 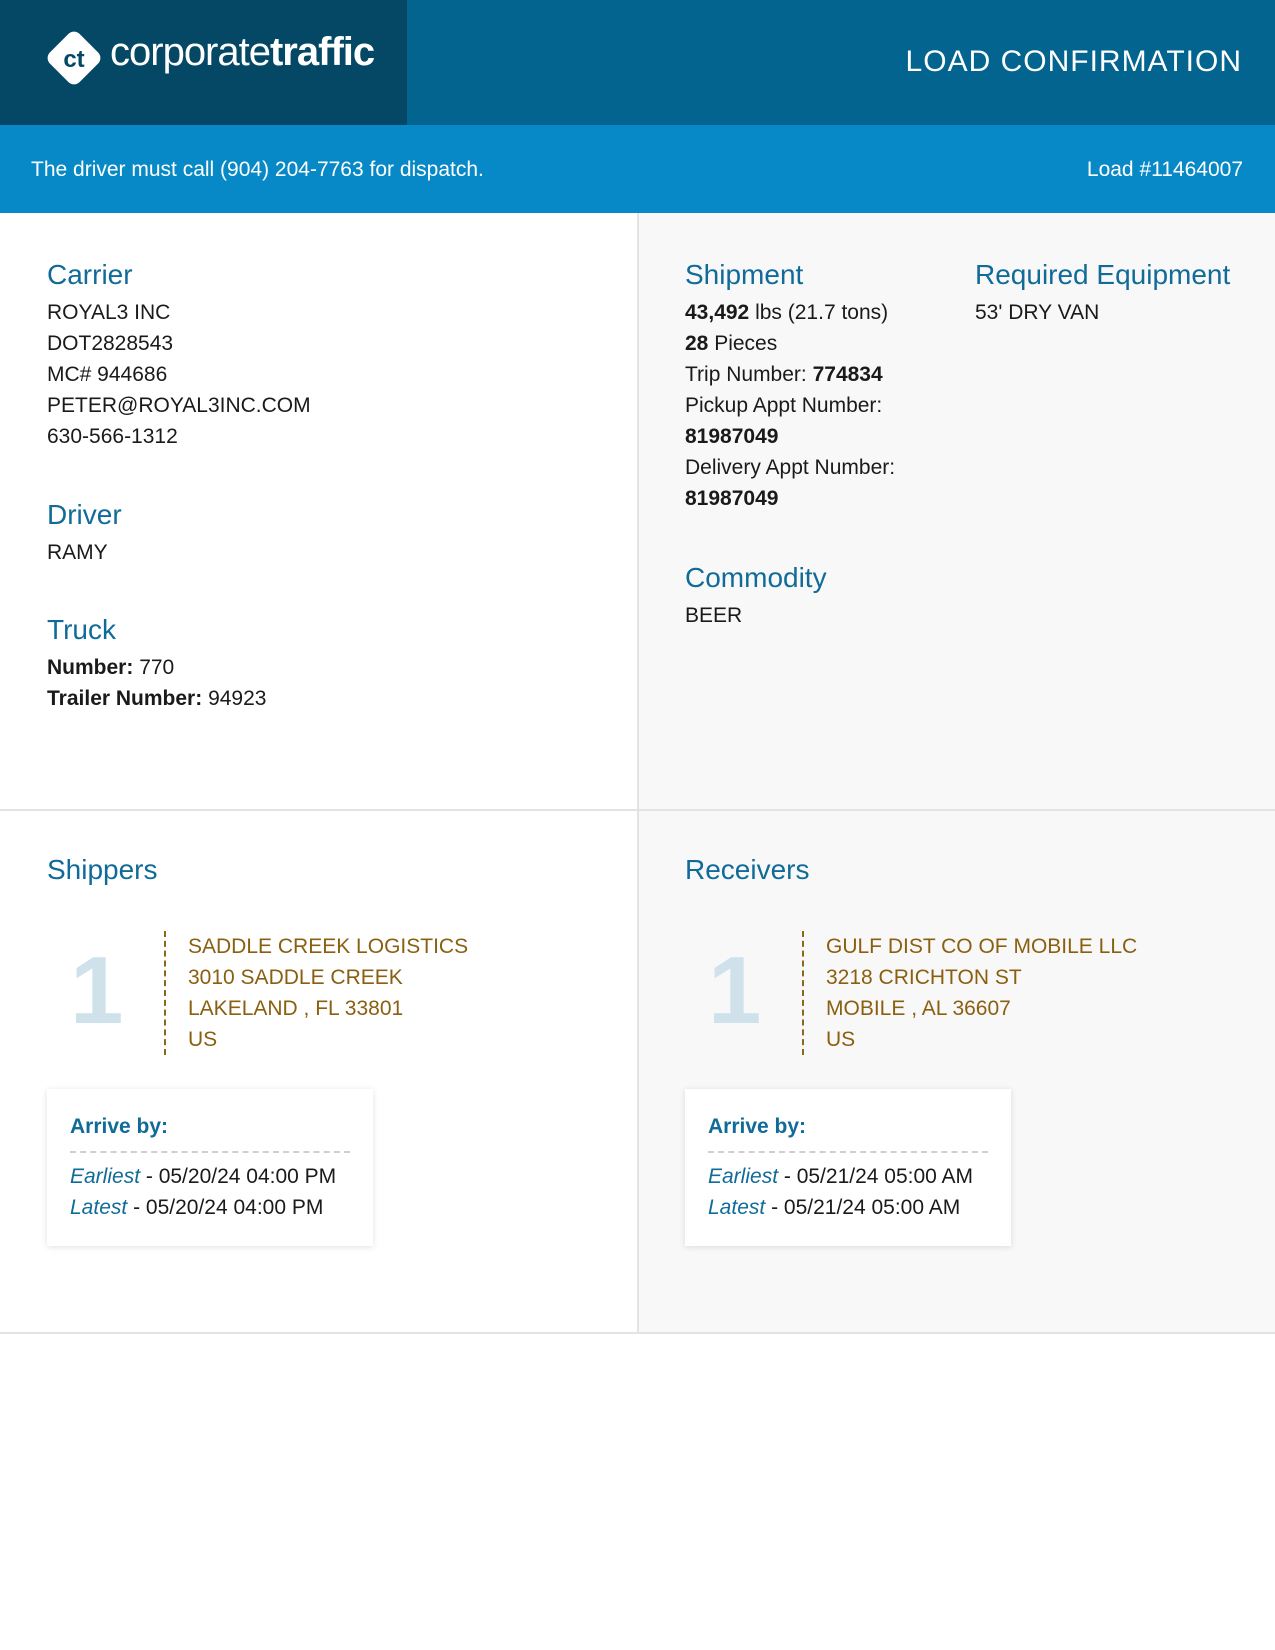 I want to click on truck-number: Number: 770, so click(x=111, y=667).